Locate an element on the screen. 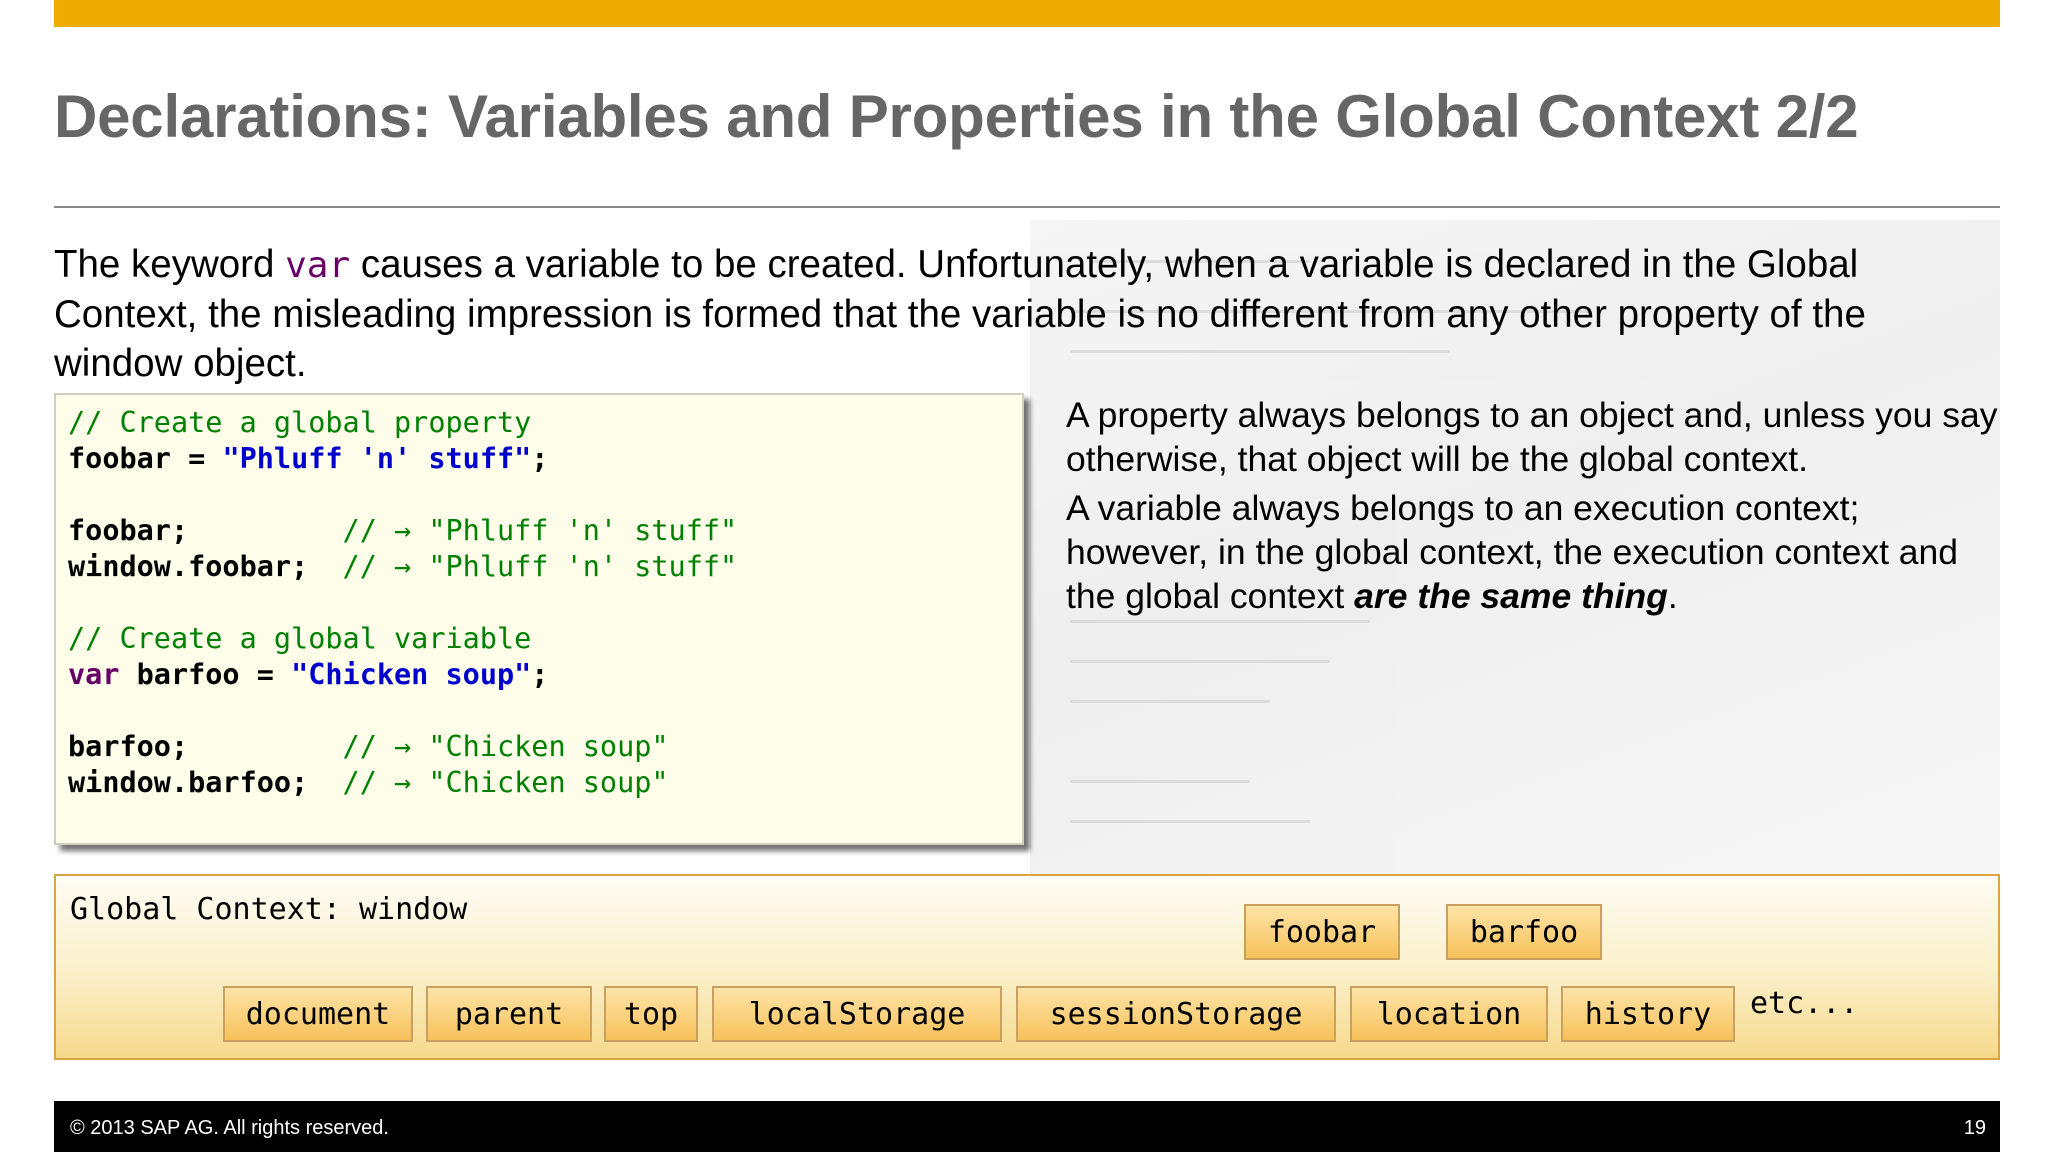  property-box-parent: parent is located at coordinates (509, 1014).